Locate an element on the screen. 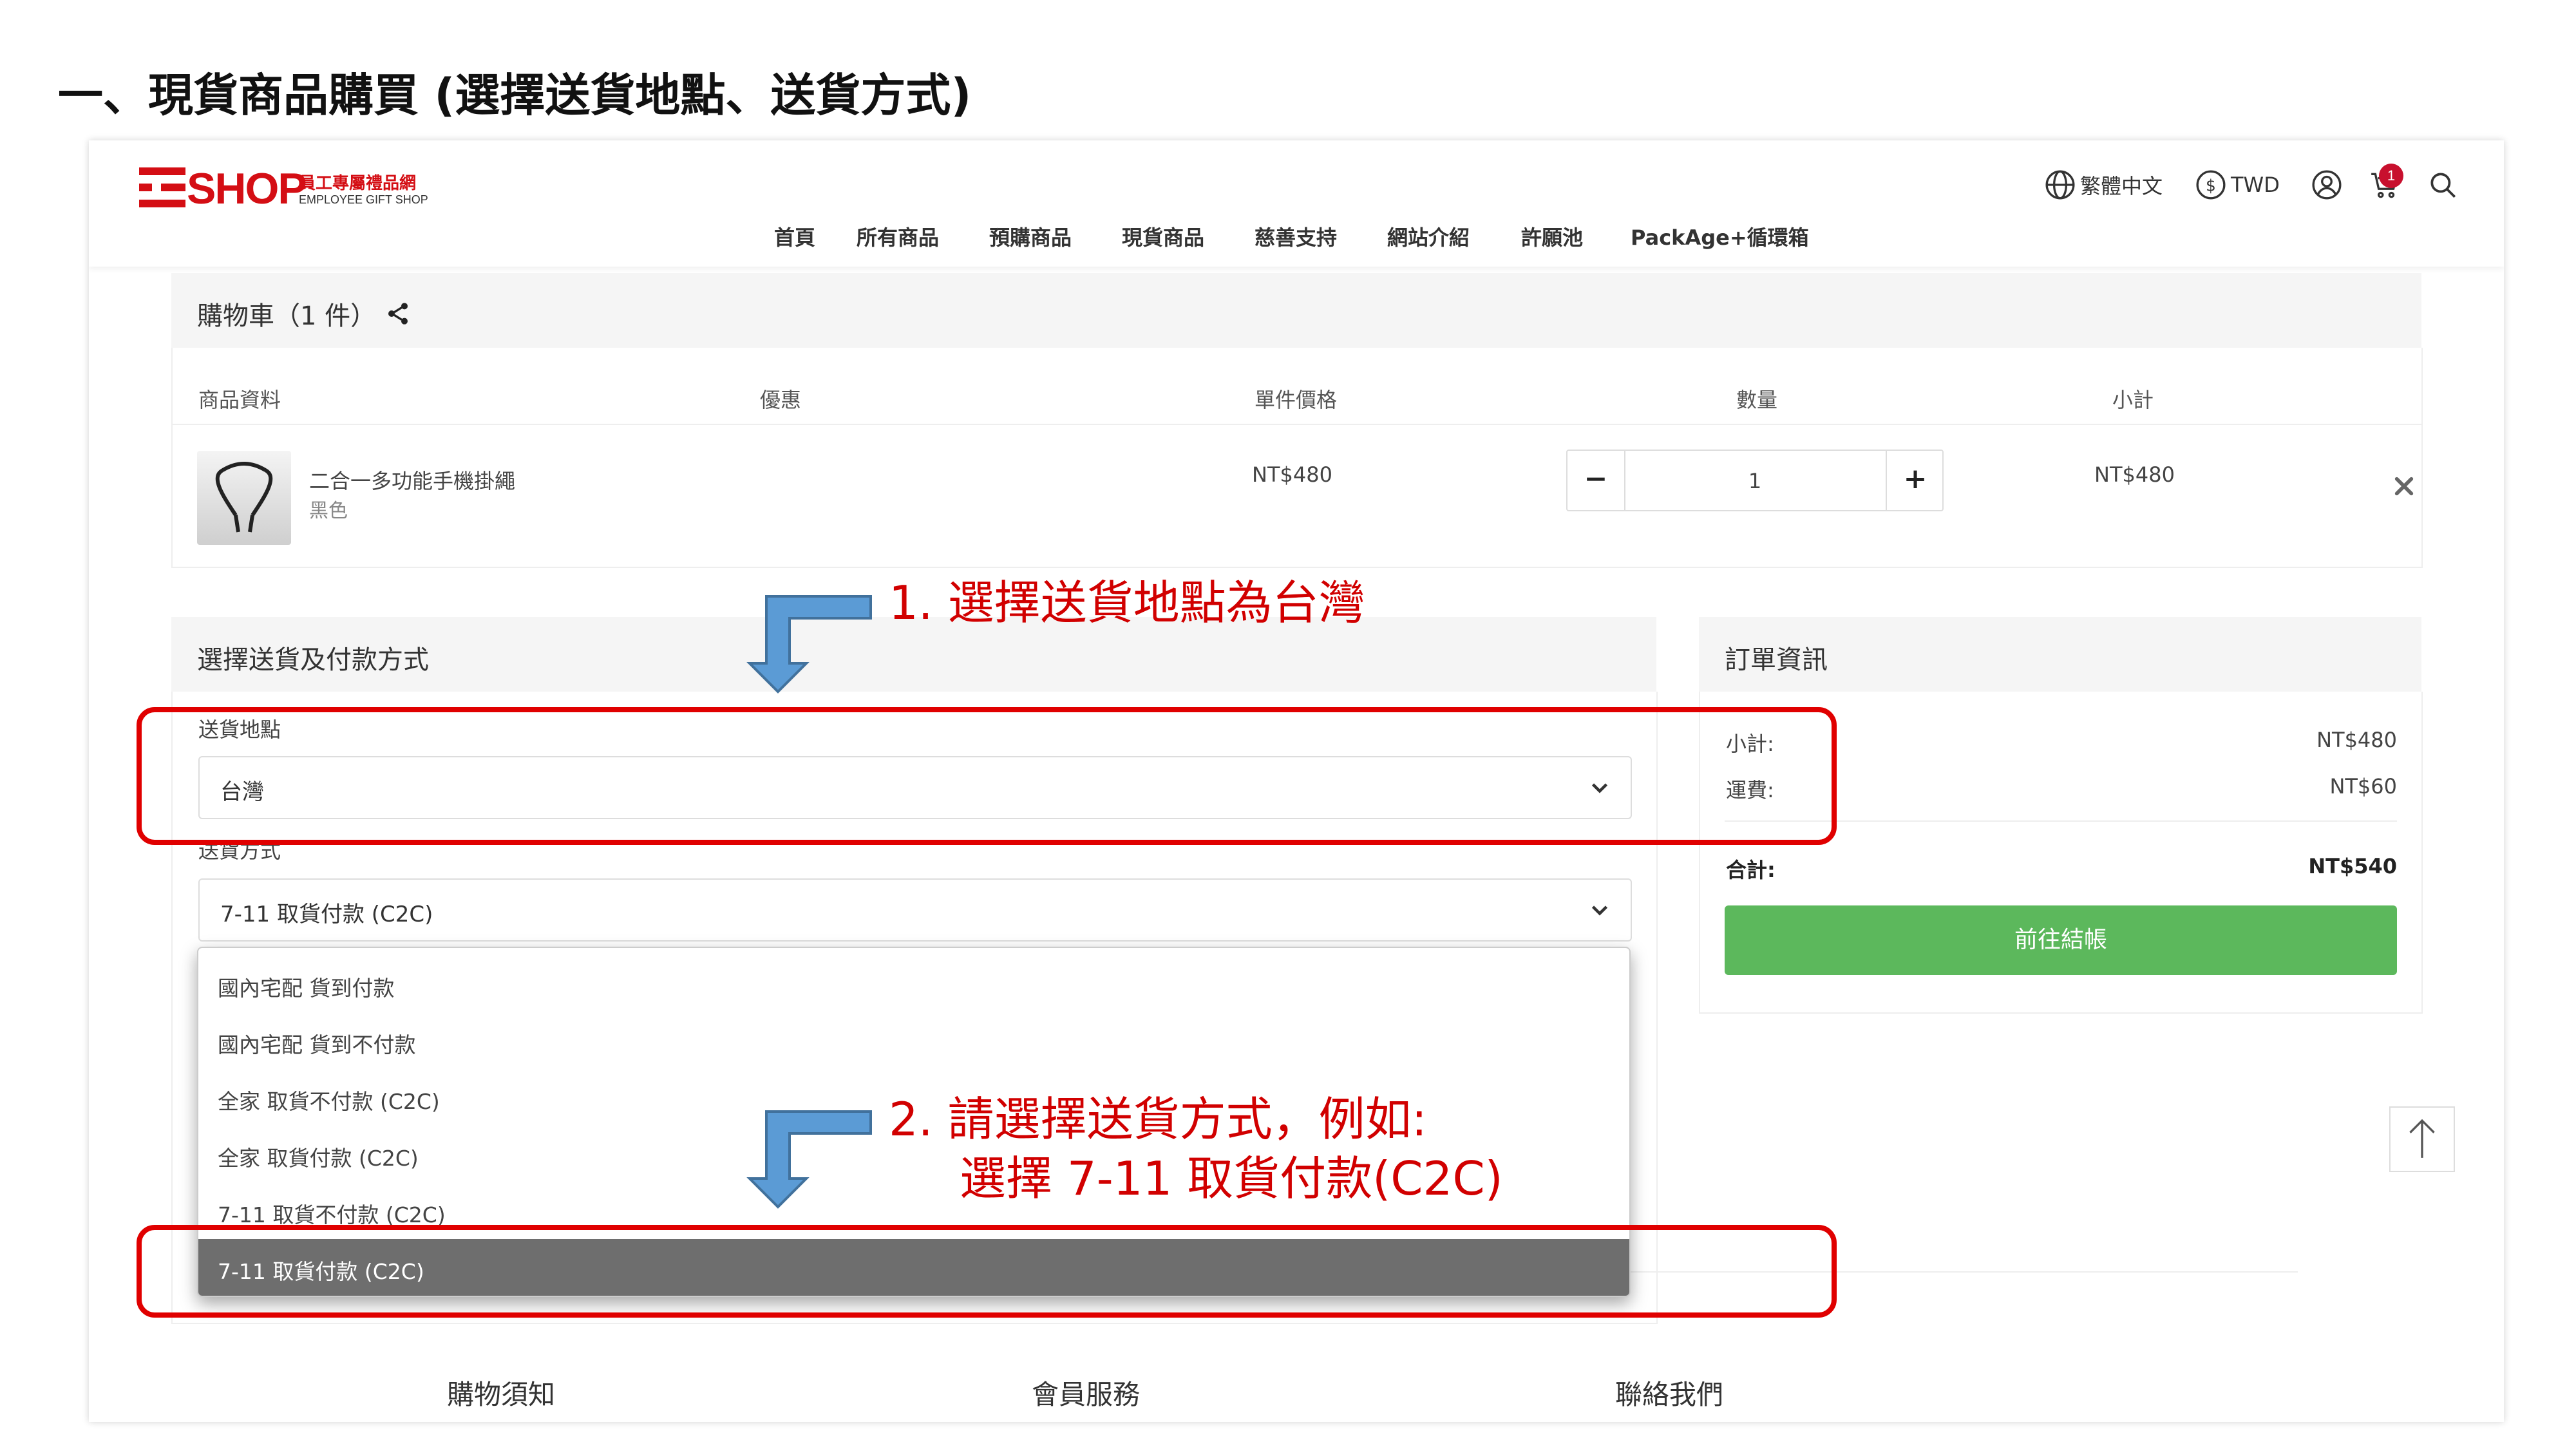 This screenshot has height=1449, width=2576. product-name: 二合一多功能手機掛繩 is located at coordinates (412, 480).